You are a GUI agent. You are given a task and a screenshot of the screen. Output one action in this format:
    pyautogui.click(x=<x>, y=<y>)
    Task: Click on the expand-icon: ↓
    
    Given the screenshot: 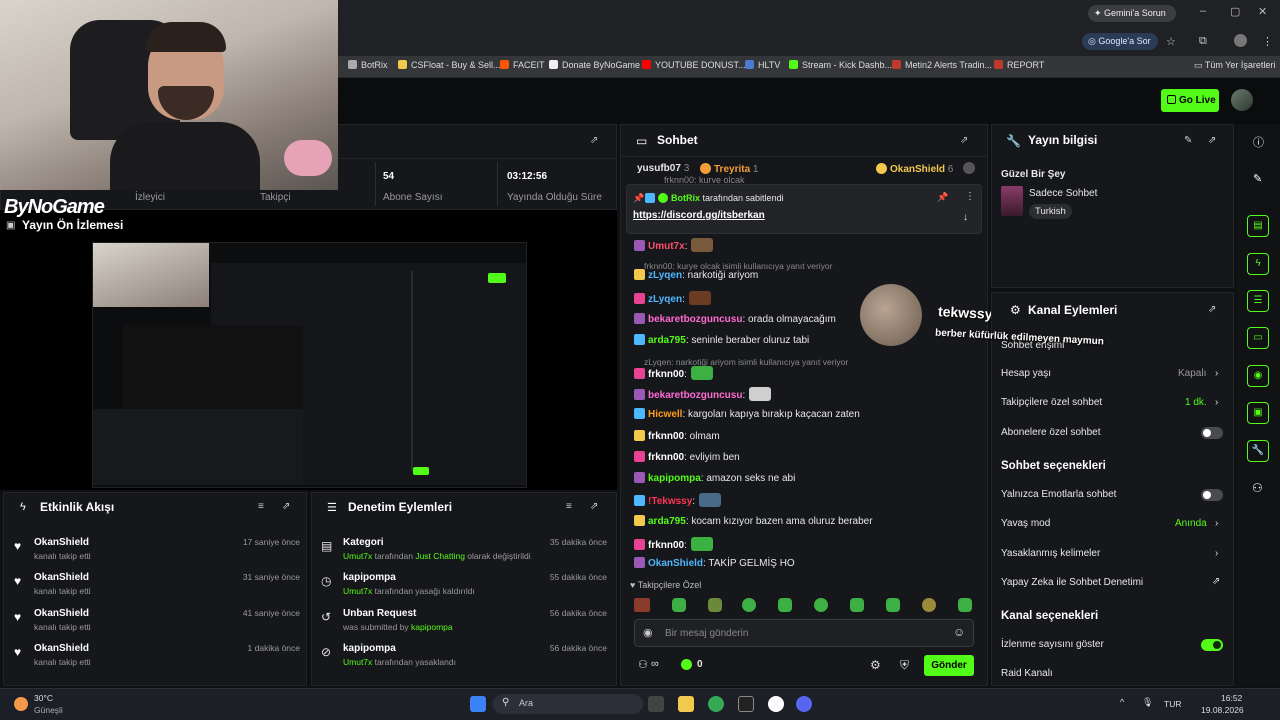 What is the action you would take?
    pyautogui.click(x=965, y=217)
    